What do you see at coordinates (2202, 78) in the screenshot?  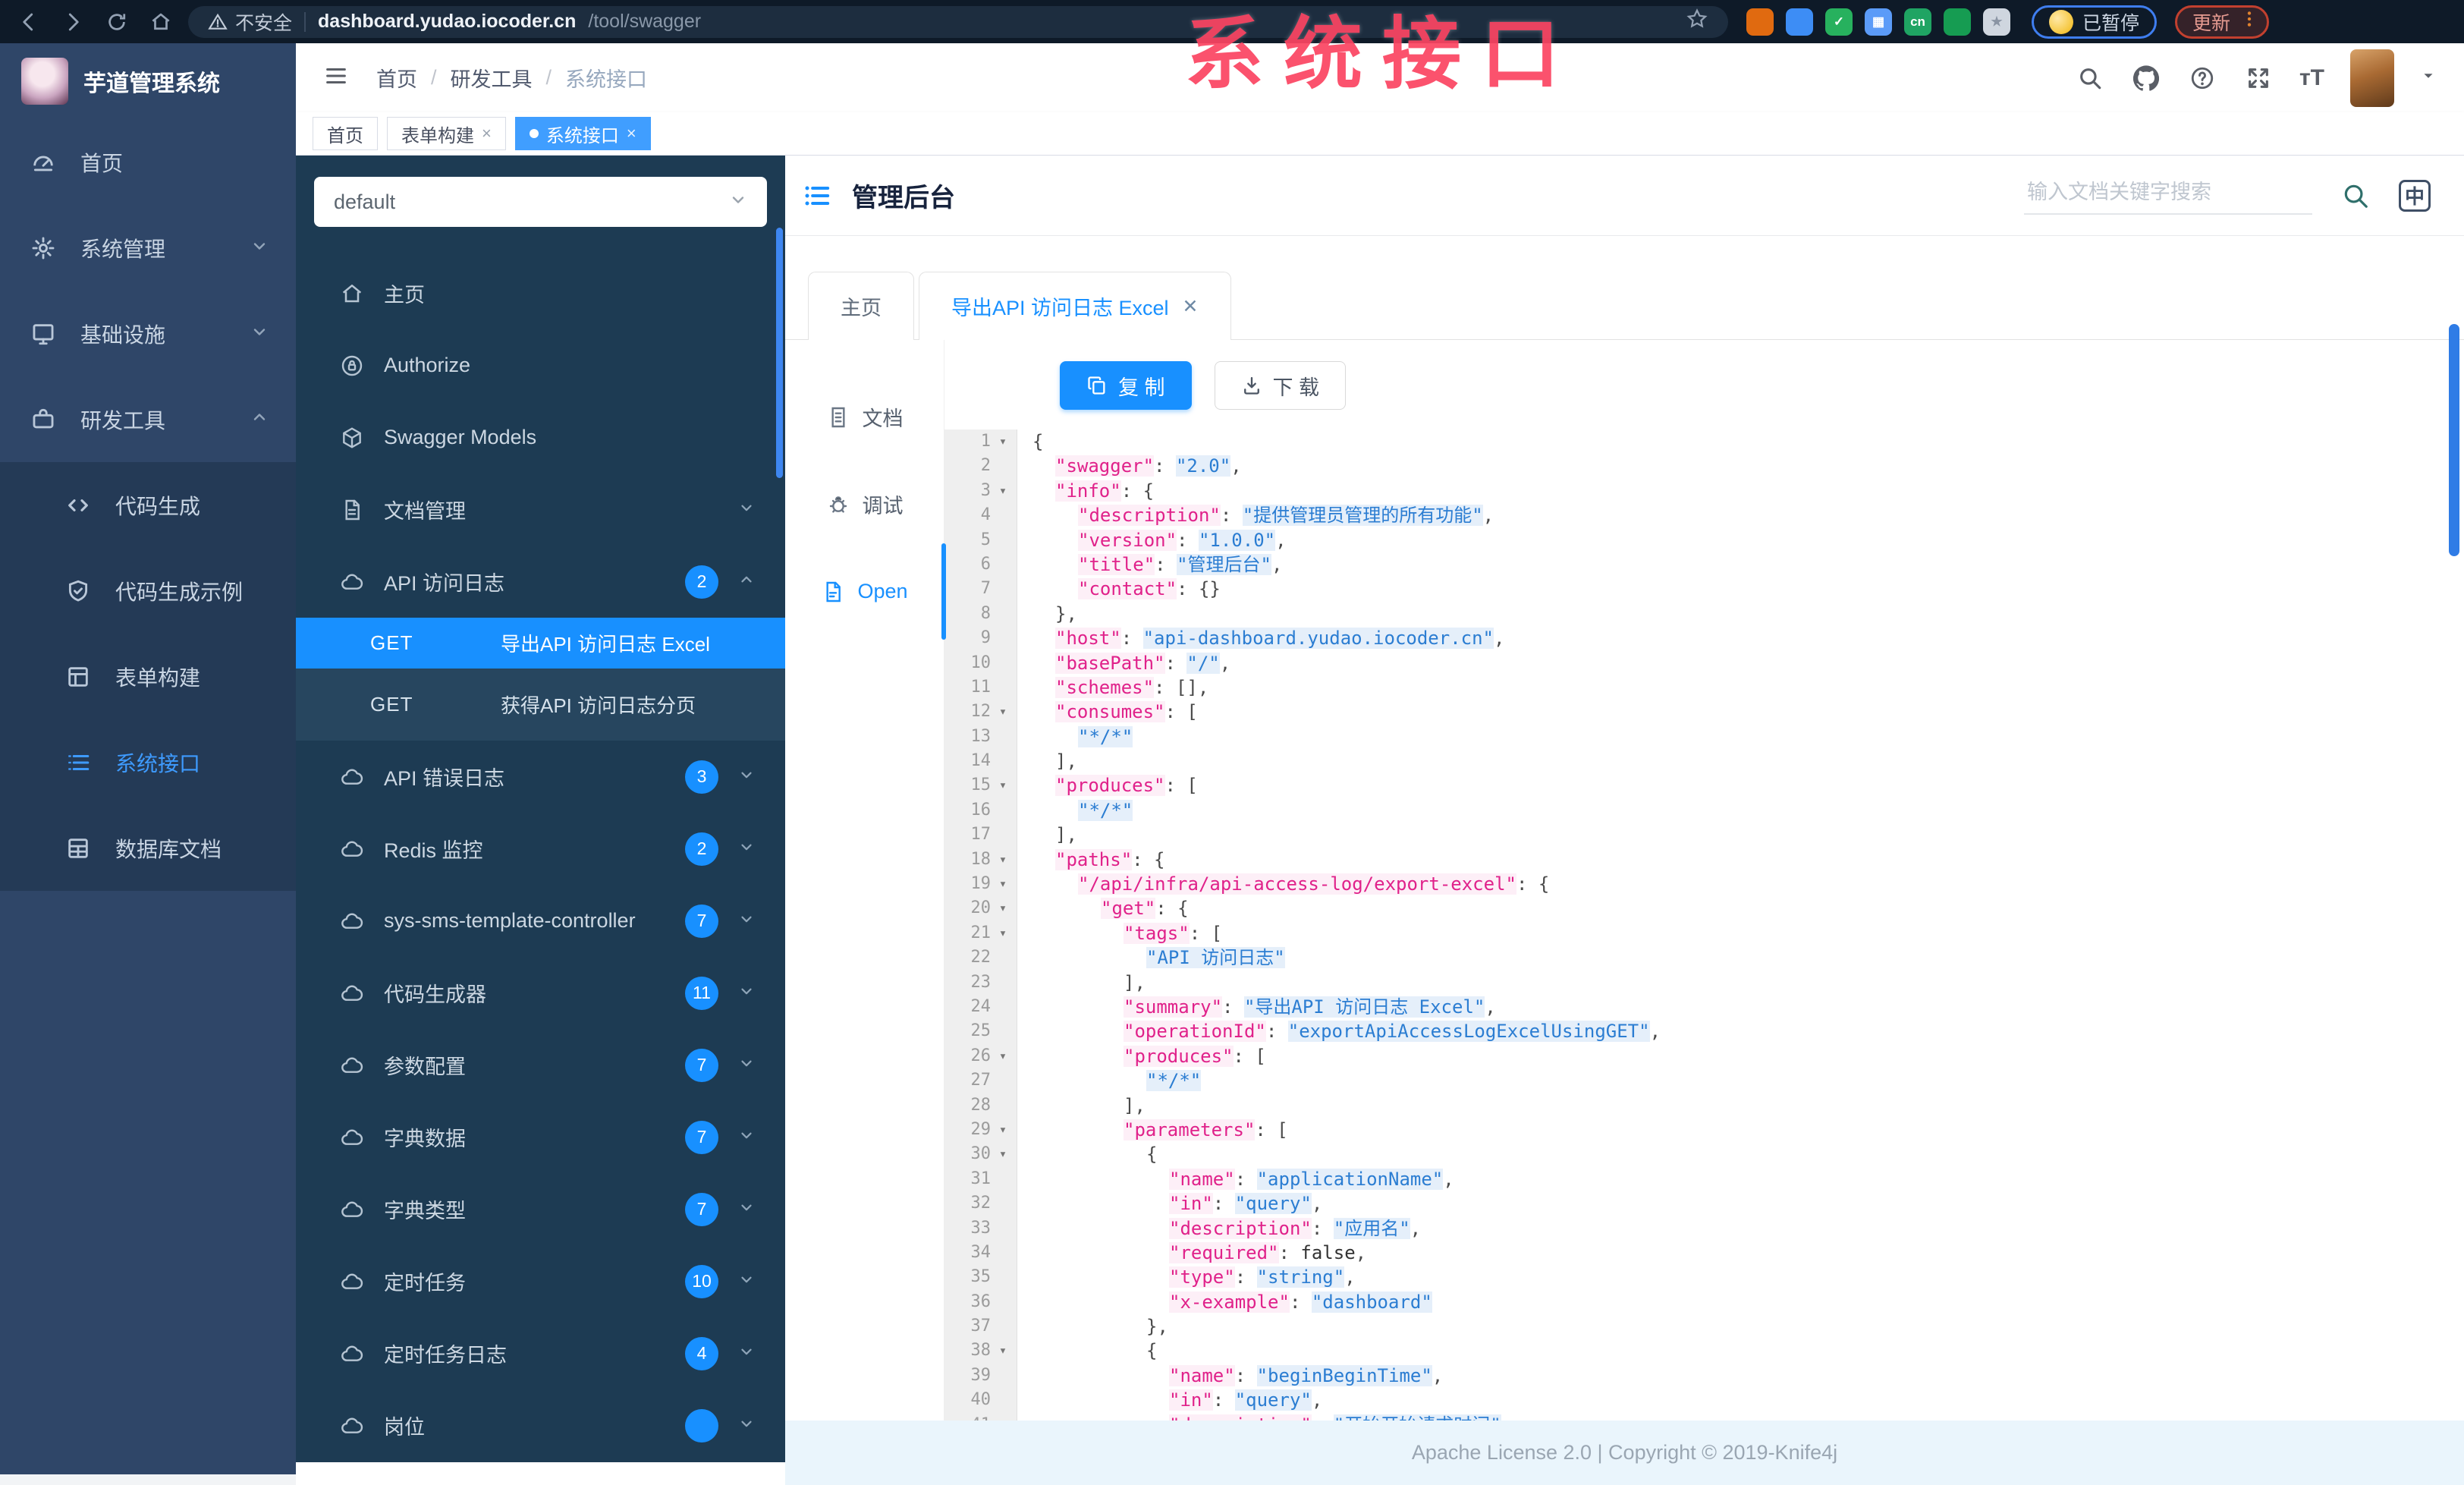 I see `help-icon` at bounding box center [2202, 78].